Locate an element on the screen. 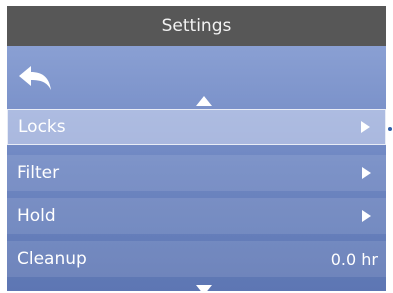 This screenshot has height=293, width=393. page-title: Settings is located at coordinates (196, 26).